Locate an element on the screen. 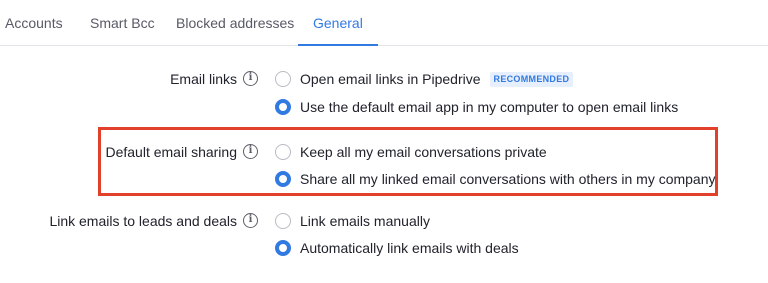  tab-general: General is located at coordinates (338, 30).